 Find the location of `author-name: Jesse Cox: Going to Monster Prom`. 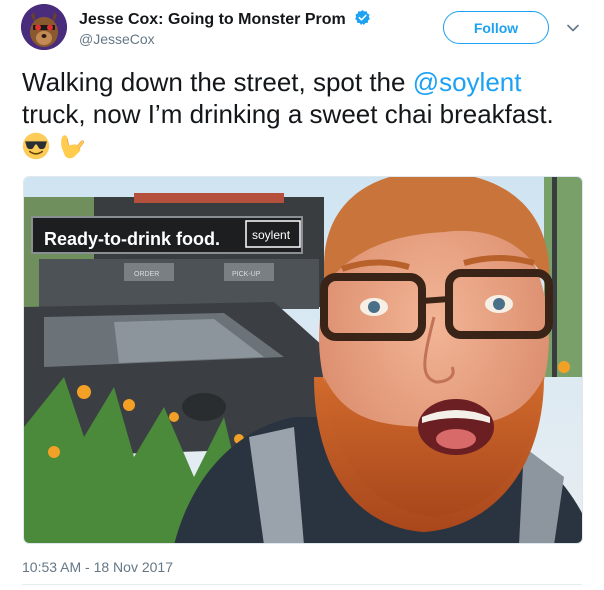

author-name: Jesse Cox: Going to Monster Prom is located at coordinates (212, 19).